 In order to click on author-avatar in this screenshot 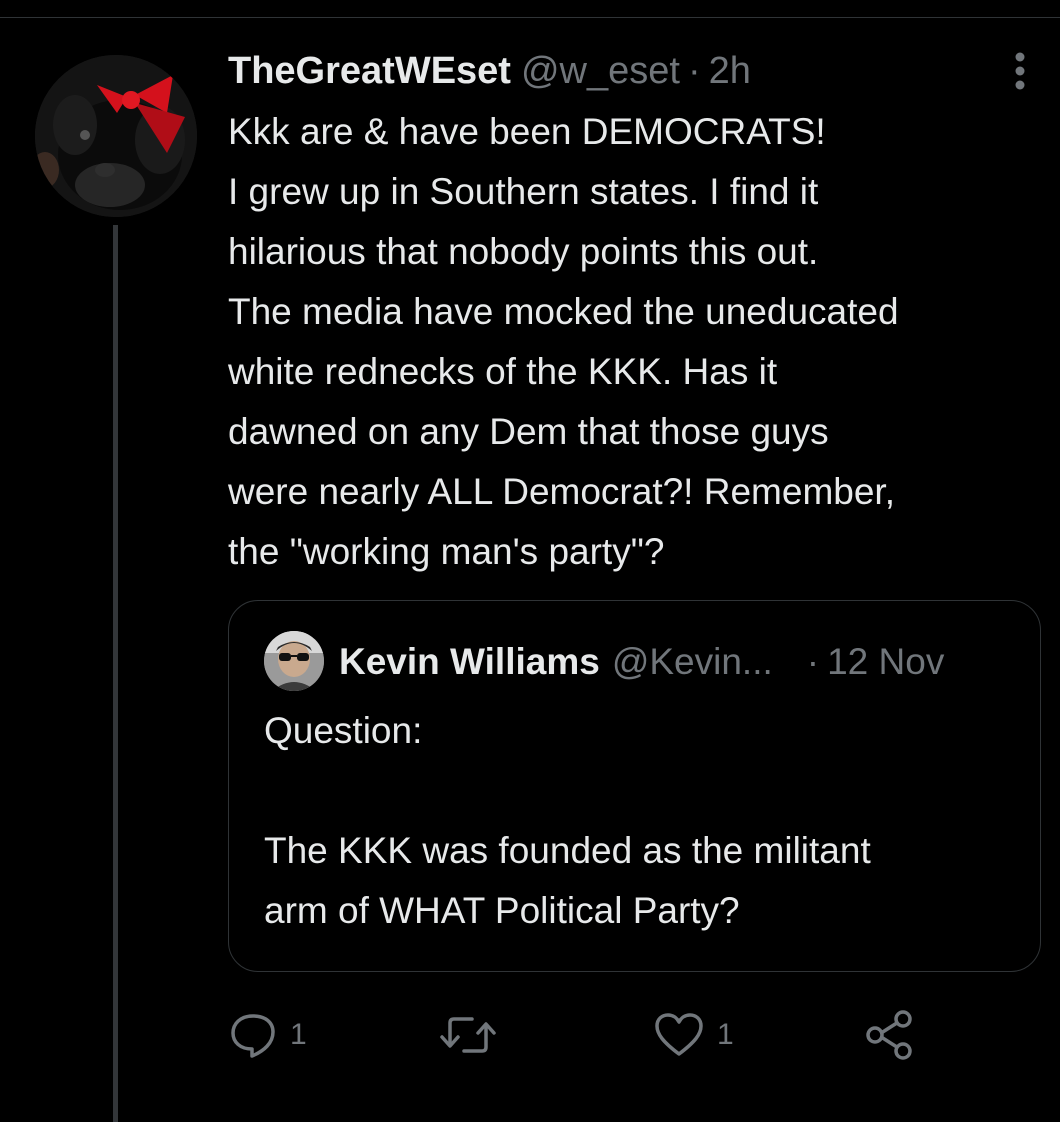, I will do `click(116, 136)`.